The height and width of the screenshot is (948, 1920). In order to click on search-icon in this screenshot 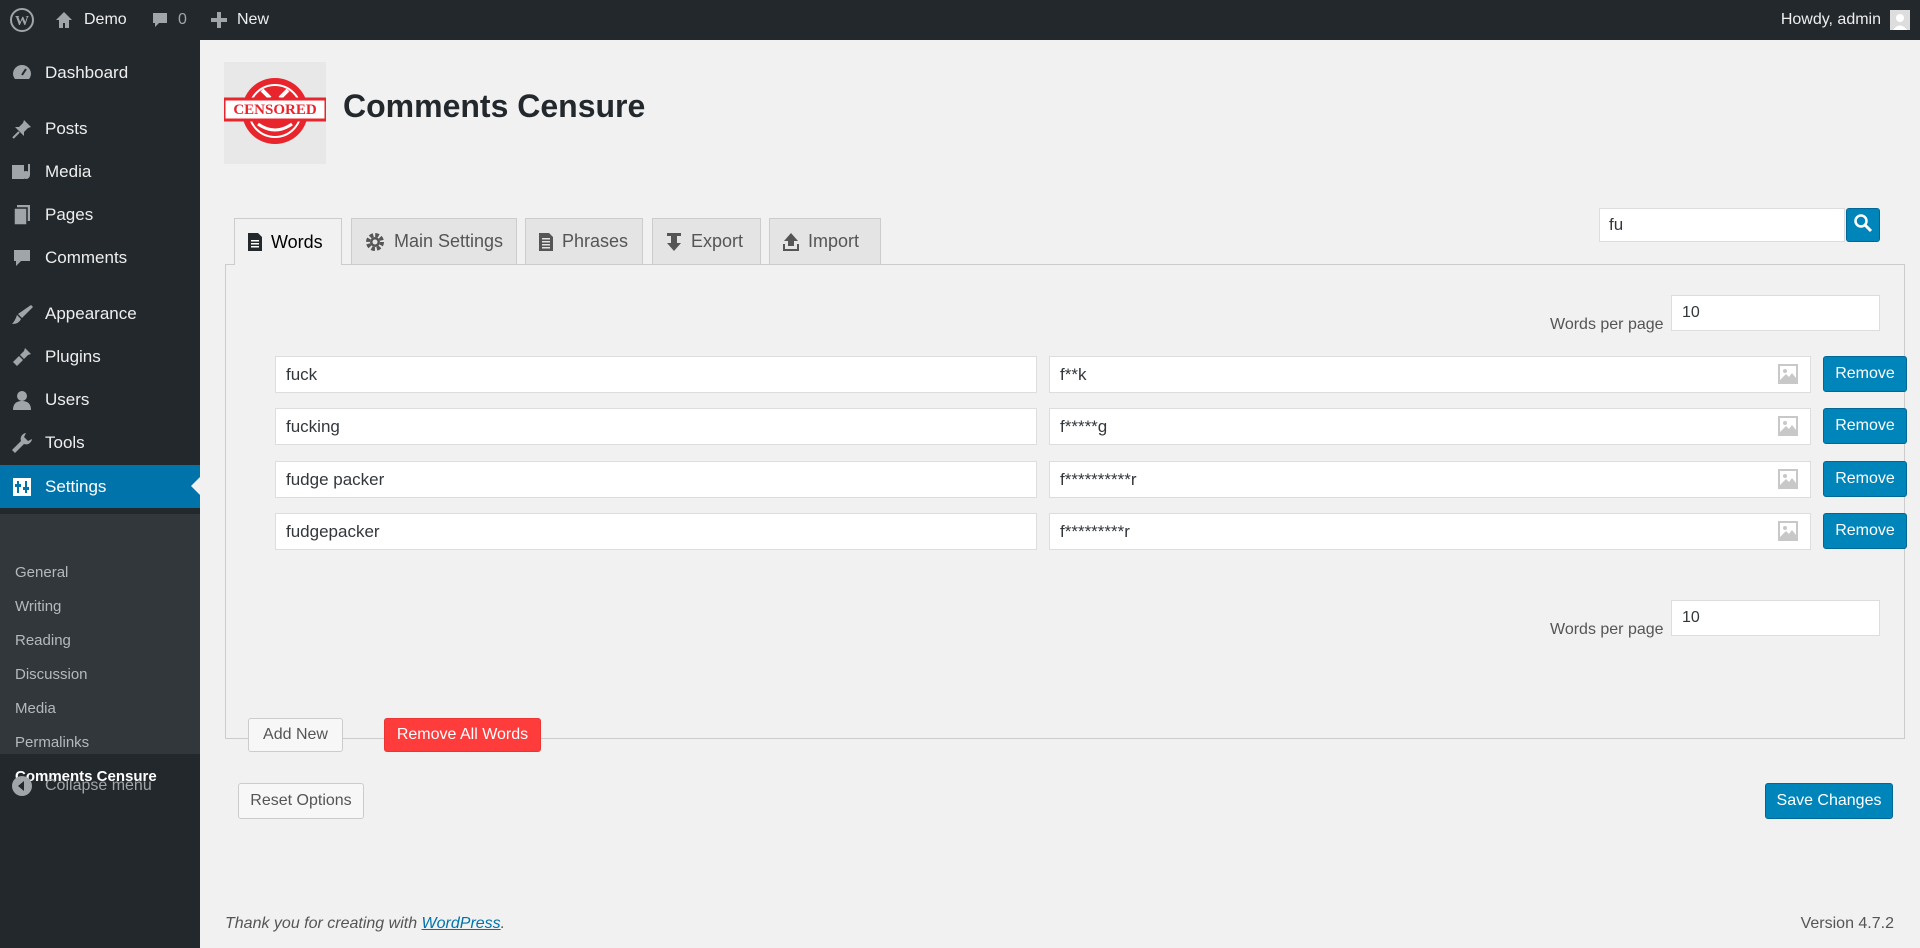, I will do `click(1863, 225)`.